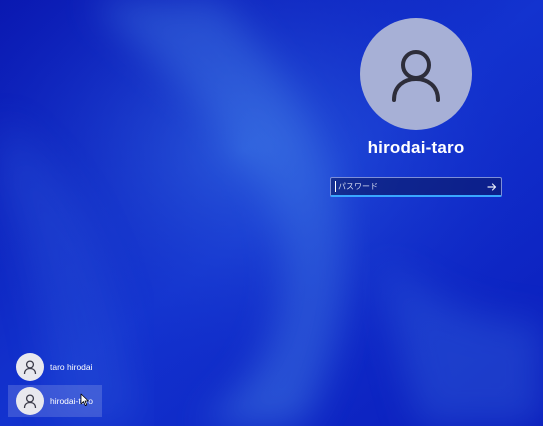  Describe the element at coordinates (71, 367) in the screenshot. I see `user-list-item-label: taro hirodai` at that location.